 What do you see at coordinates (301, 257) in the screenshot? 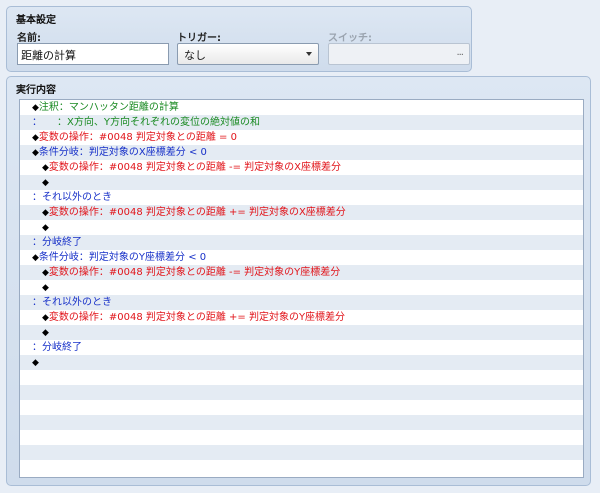
I see `command-row: ◆条件分岐：判定対象のY座標差分 < 0` at bounding box center [301, 257].